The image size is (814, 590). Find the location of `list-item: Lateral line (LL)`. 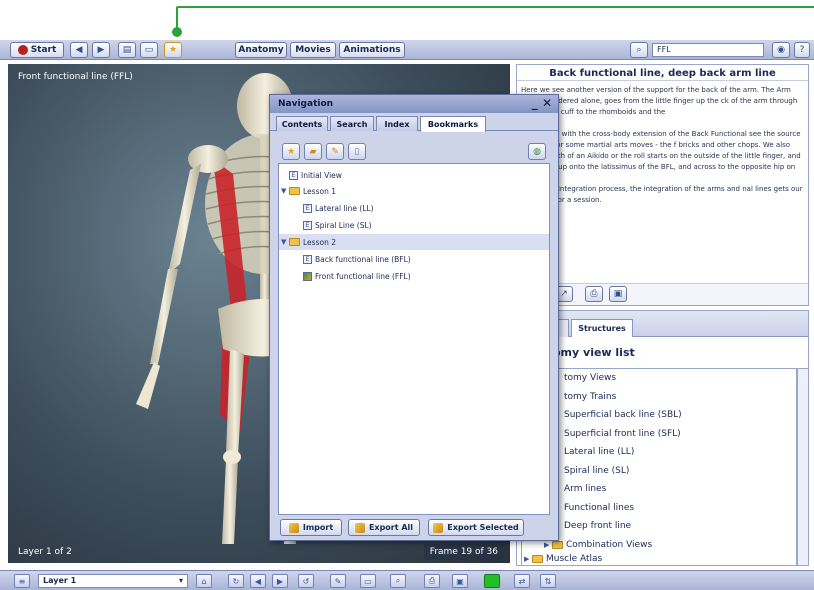

list-item: Lateral line (LL) is located at coordinates (659, 452).